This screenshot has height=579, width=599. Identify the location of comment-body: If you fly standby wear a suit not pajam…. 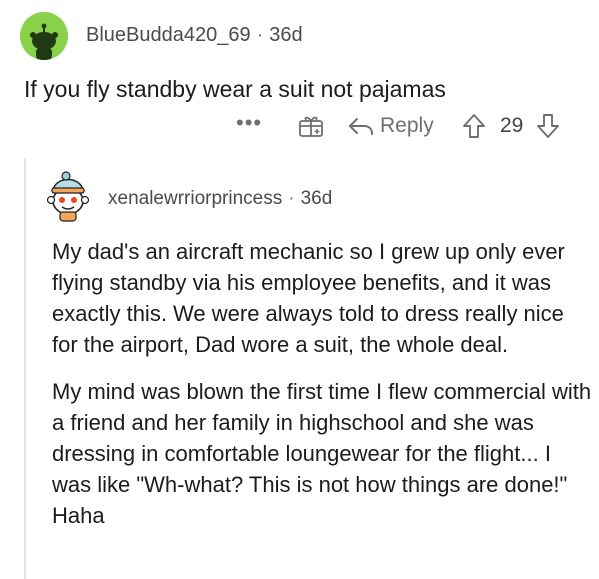
(235, 89).